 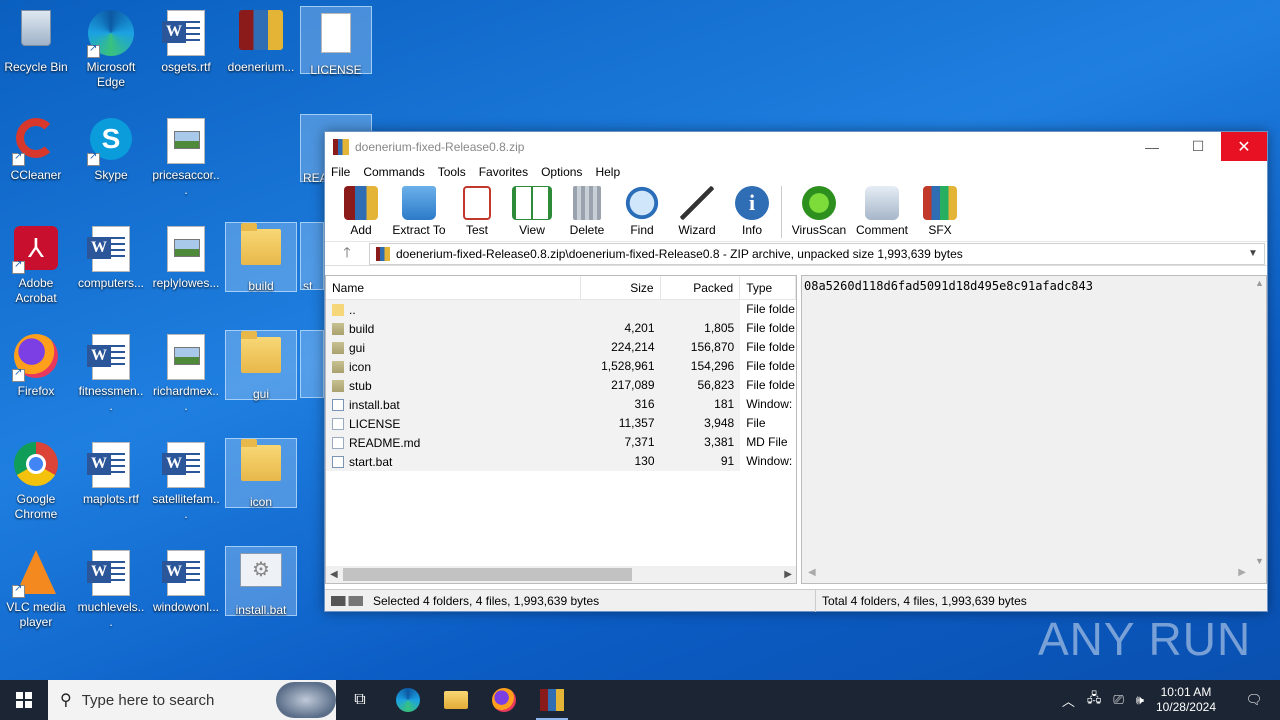 What do you see at coordinates (340, 172) in the screenshot?
I see `menu-file: File` at bounding box center [340, 172].